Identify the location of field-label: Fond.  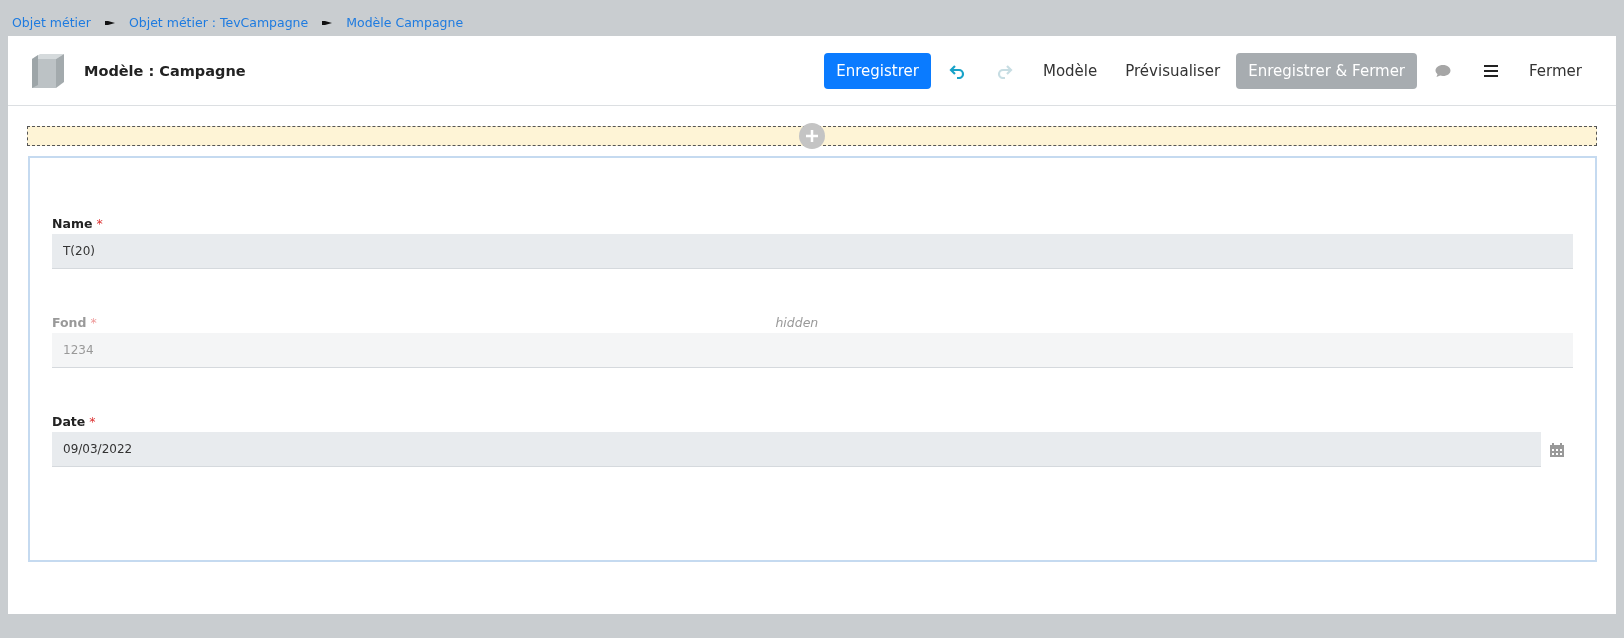
(69, 322).